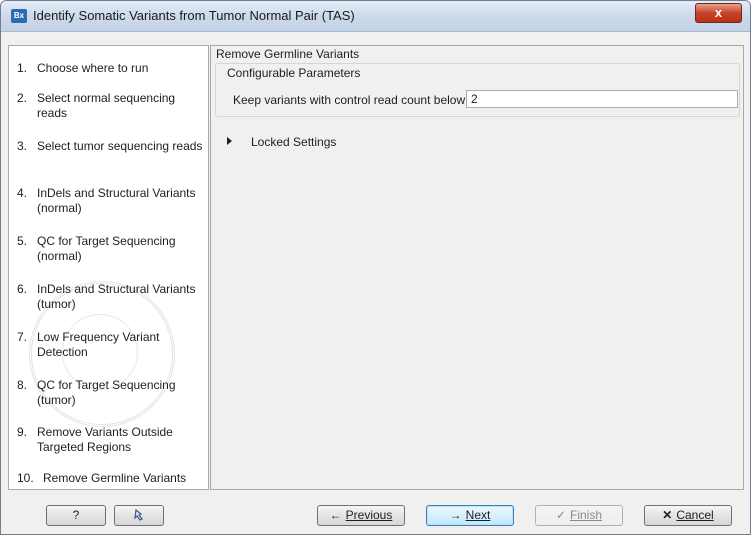 The height and width of the screenshot is (535, 751). I want to click on step-number: 4., so click(22, 193).